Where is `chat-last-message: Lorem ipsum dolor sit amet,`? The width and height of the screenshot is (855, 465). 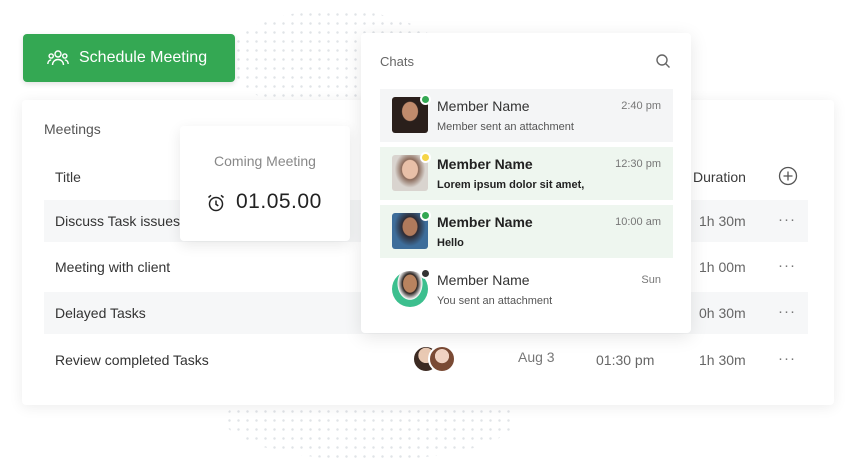 chat-last-message: Lorem ipsum dolor sit amet, is located at coordinates (511, 185).